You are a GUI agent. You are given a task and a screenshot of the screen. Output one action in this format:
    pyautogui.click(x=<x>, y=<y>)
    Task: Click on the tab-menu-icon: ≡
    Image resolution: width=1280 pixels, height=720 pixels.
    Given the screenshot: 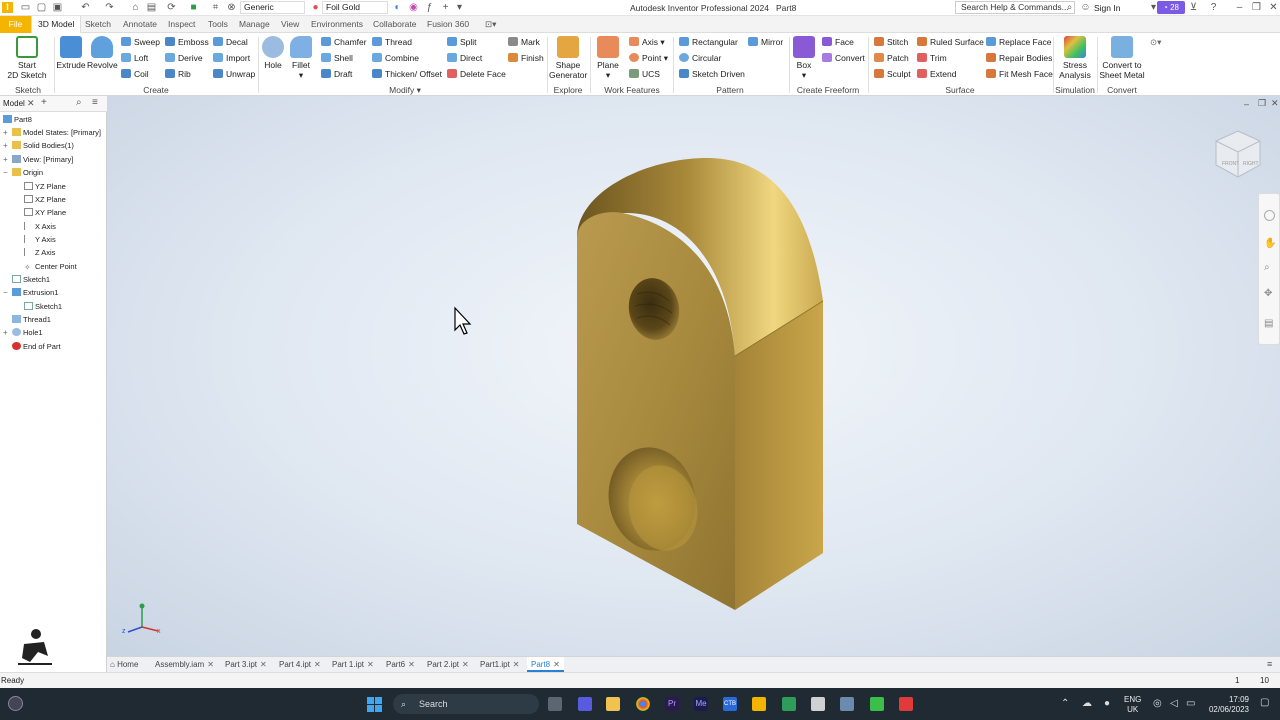 What is the action you would take?
    pyautogui.click(x=1269, y=664)
    